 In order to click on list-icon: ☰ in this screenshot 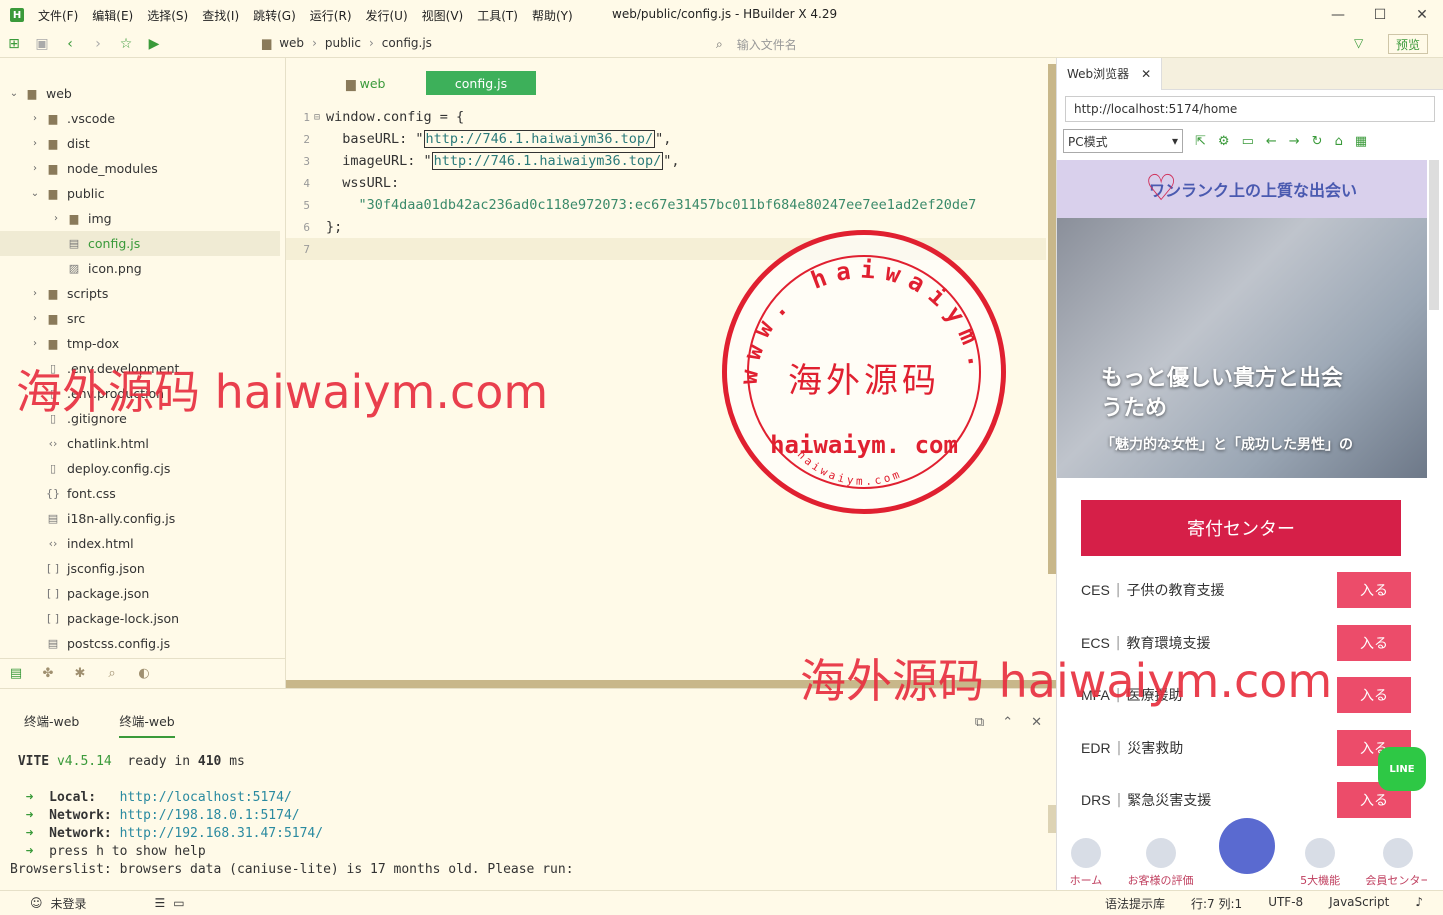, I will do `click(160, 903)`.